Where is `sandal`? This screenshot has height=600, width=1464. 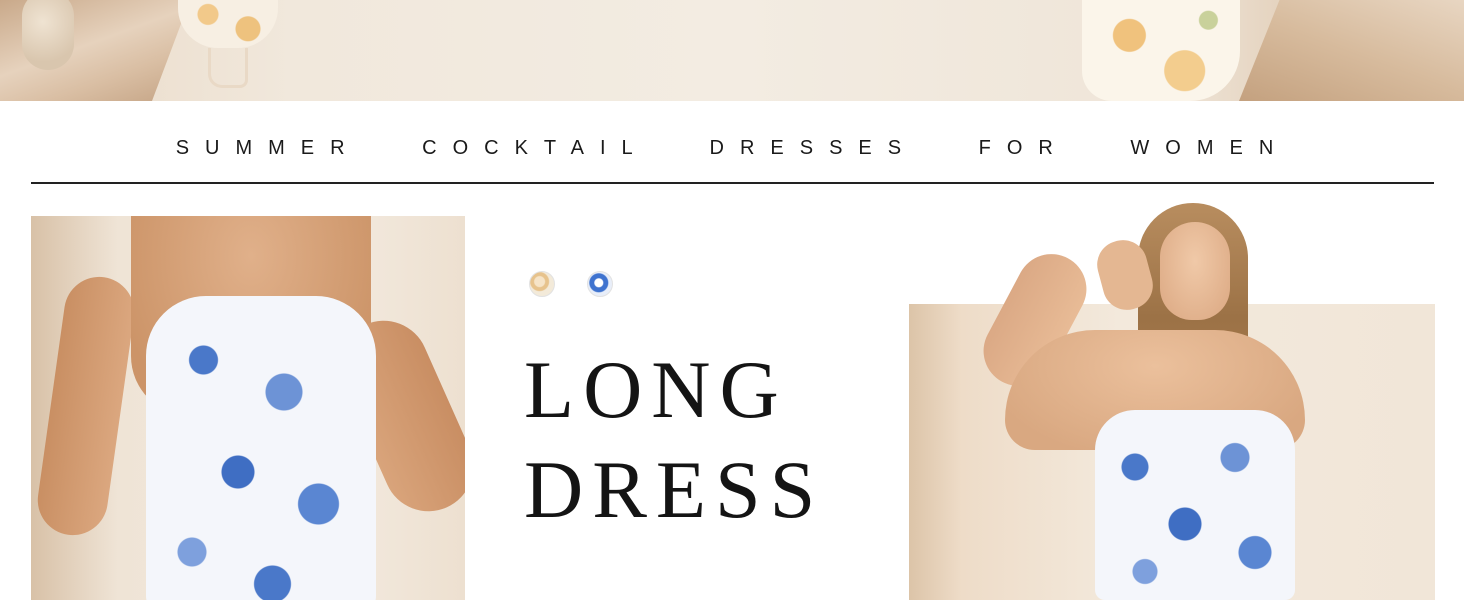
sandal is located at coordinates (228, 68).